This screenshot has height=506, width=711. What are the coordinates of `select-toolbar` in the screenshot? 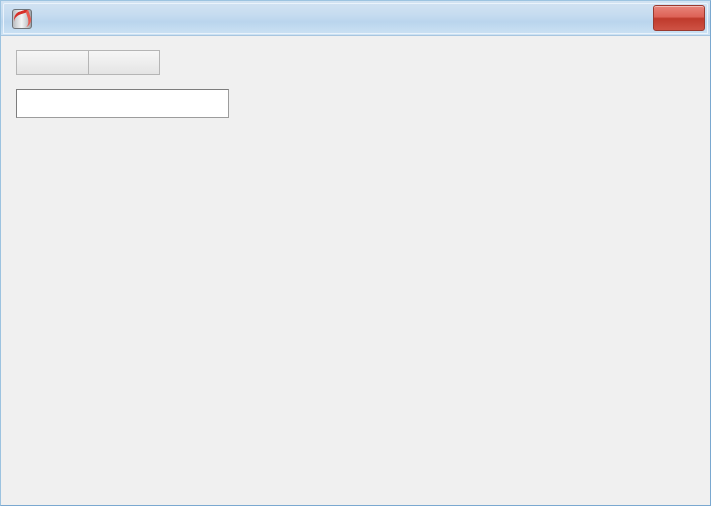 It's located at (88, 62).